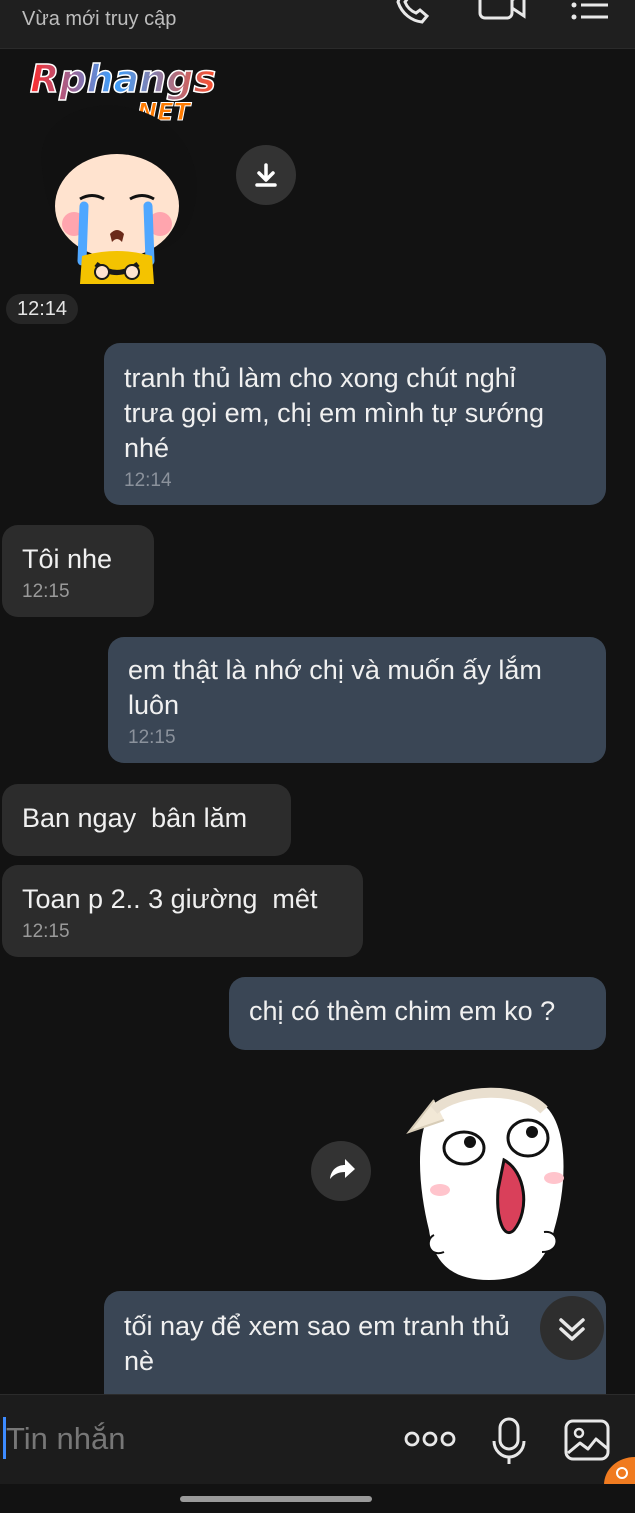 The image size is (635, 1513). I want to click on download-icon, so click(266, 175).